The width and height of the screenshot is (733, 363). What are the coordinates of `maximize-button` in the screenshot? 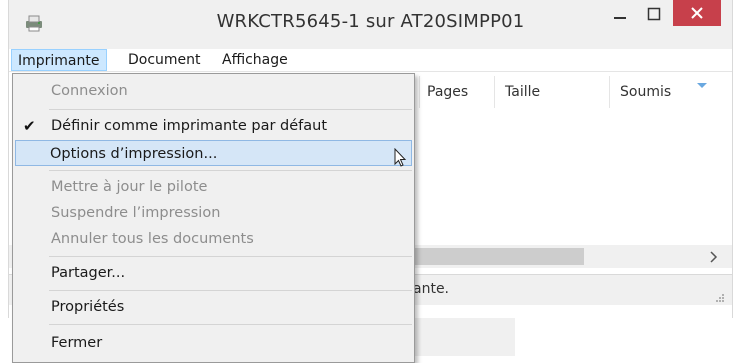 It's located at (654, 14).